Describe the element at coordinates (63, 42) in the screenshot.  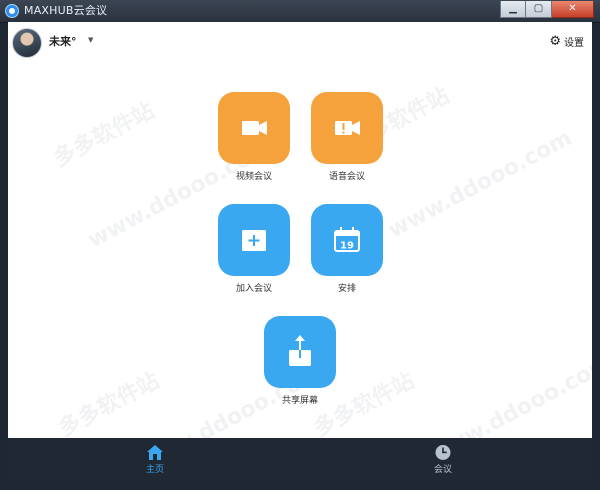
I see `user-name: 未来°` at that location.